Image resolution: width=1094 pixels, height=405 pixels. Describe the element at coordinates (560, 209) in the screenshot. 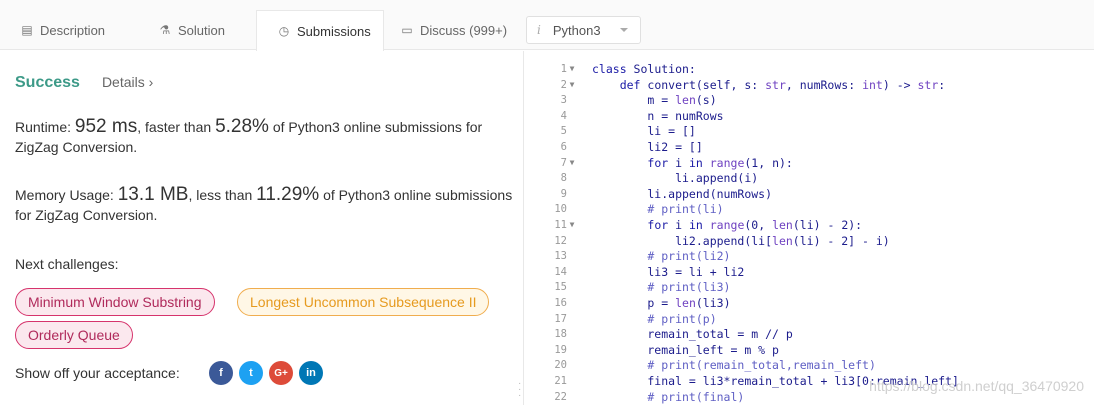

I see `line-number: 10` at that location.